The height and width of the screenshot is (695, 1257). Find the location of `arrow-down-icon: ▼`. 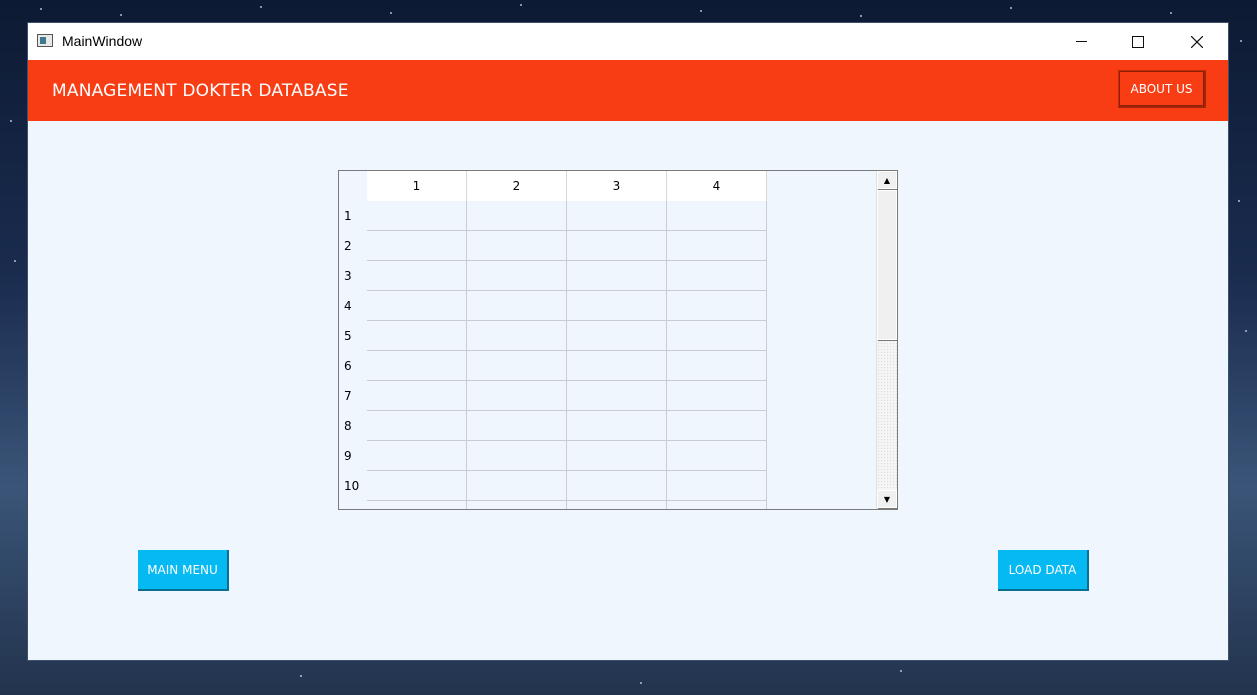

arrow-down-icon: ▼ is located at coordinates (887, 499).